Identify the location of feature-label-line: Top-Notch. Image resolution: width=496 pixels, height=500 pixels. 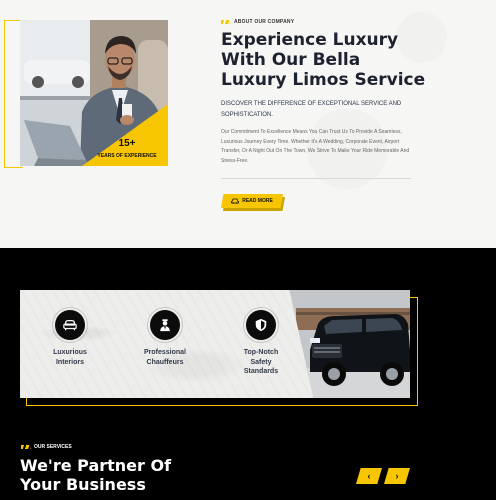
(261, 352).